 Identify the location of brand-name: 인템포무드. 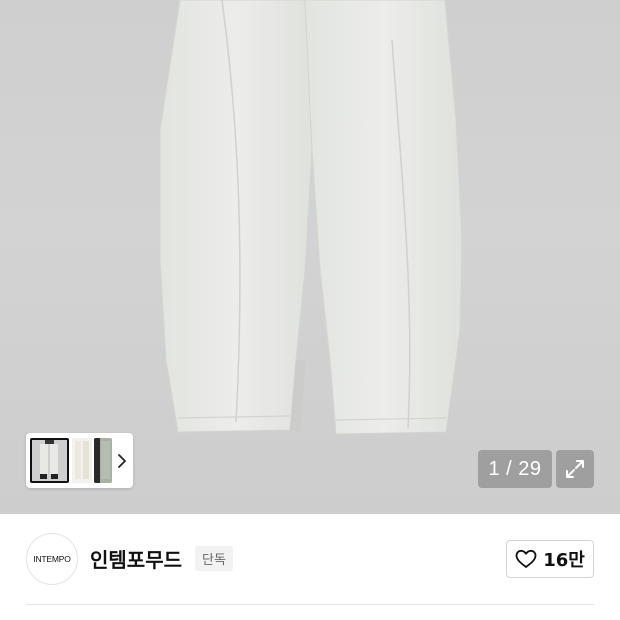
(136, 558).